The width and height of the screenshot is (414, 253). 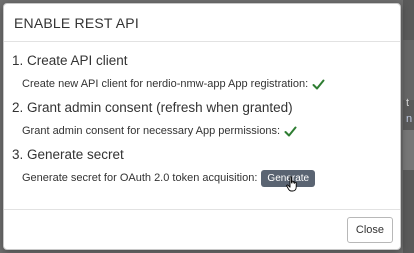 What do you see at coordinates (408, 103) in the screenshot?
I see `backdrop-text-fragment: t` at bounding box center [408, 103].